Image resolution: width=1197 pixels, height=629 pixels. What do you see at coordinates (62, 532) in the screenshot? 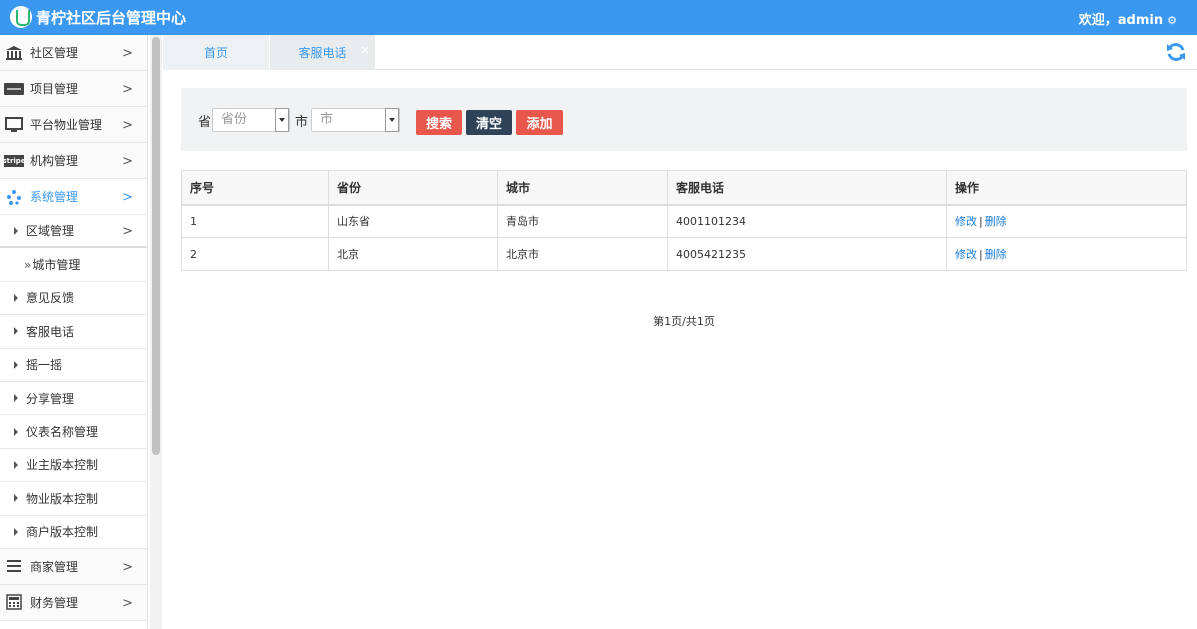
I see `sidebar-subitem-label: 商户版本控制` at bounding box center [62, 532].